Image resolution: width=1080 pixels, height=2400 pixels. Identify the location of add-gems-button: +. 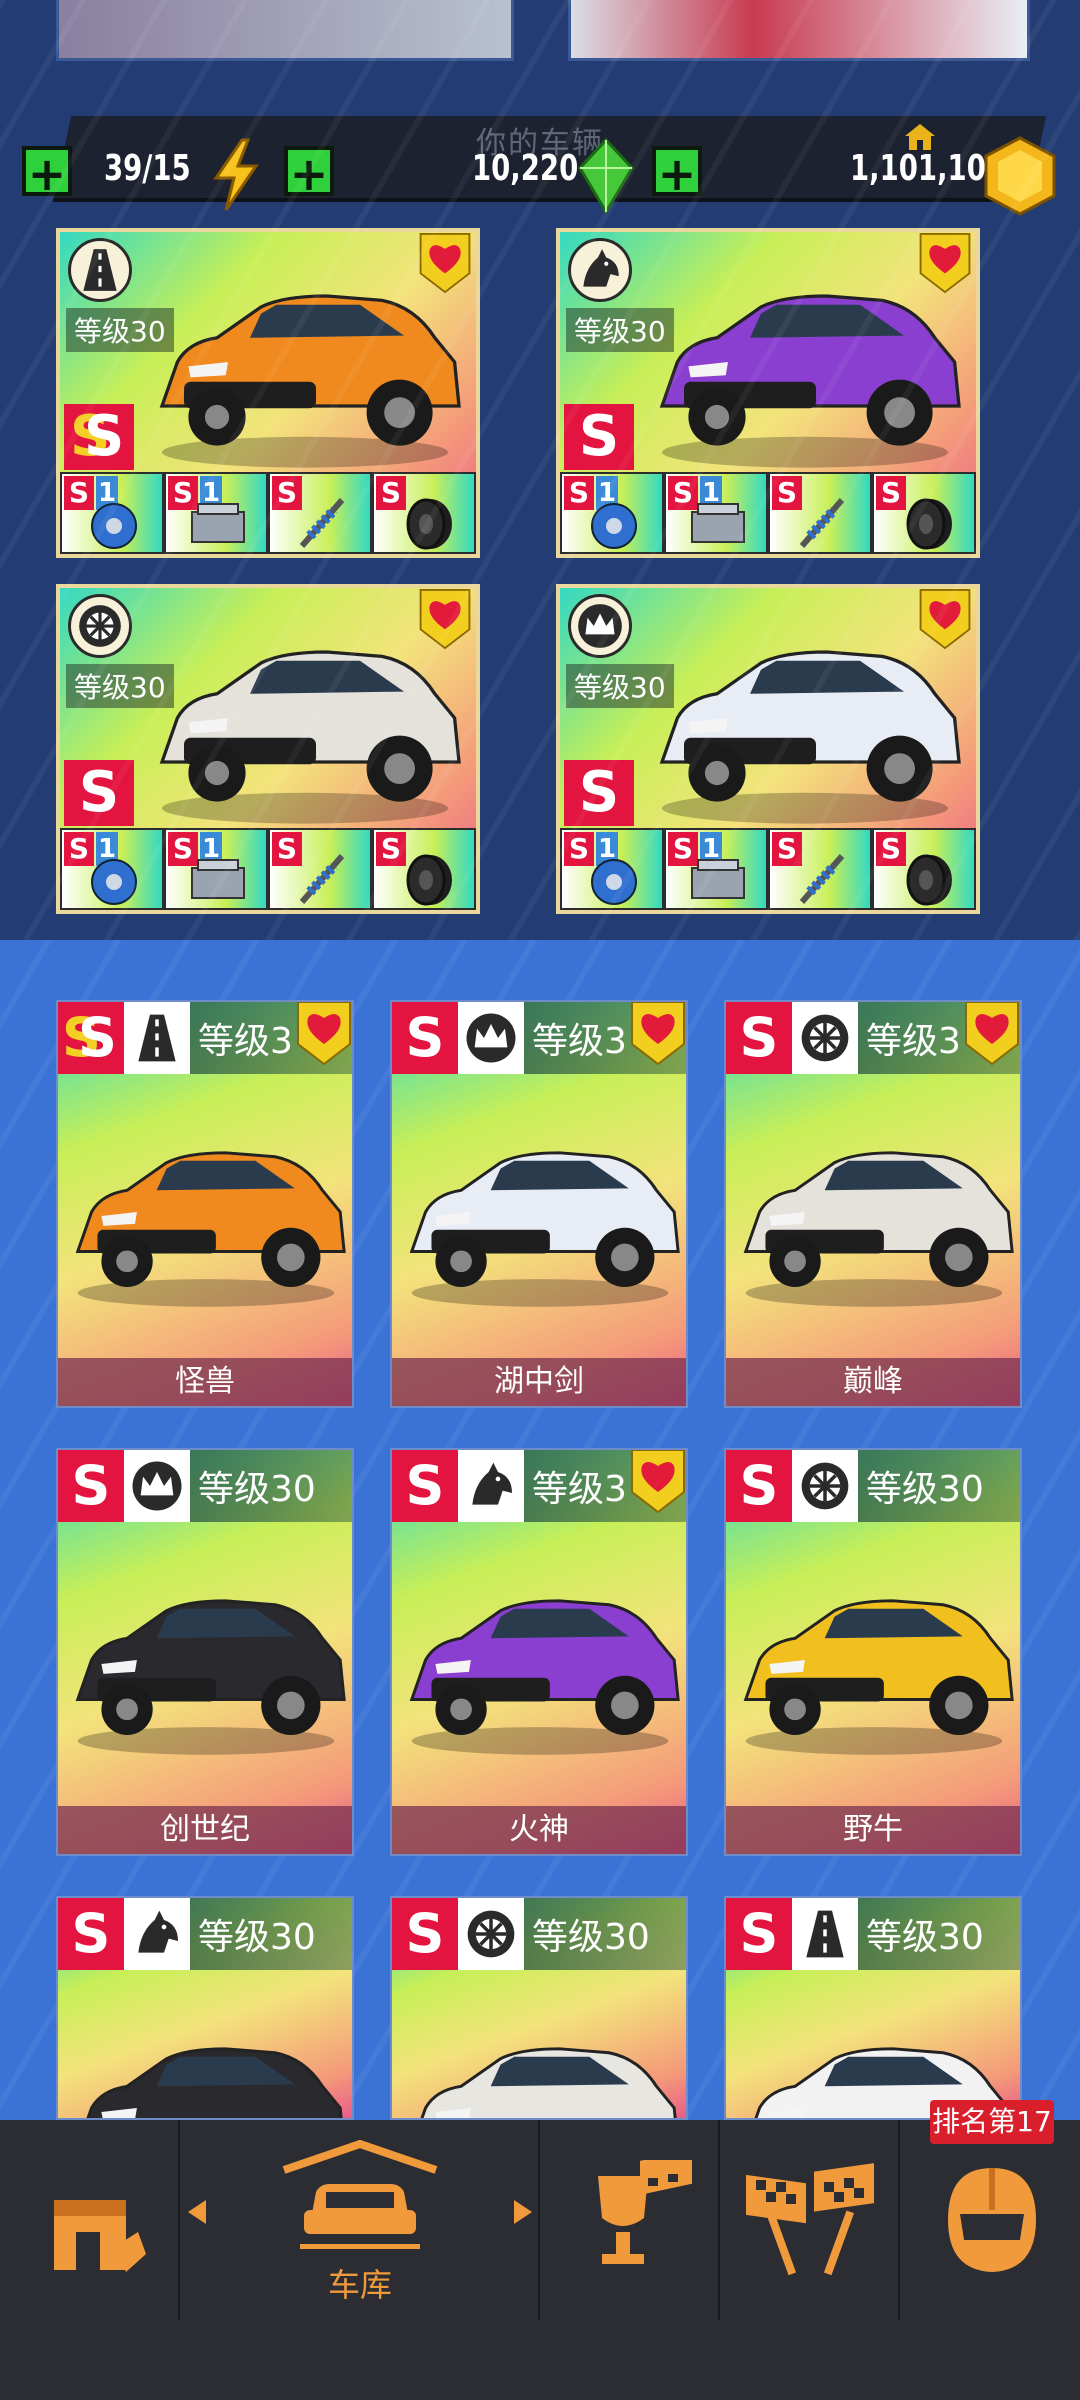
(309, 172).